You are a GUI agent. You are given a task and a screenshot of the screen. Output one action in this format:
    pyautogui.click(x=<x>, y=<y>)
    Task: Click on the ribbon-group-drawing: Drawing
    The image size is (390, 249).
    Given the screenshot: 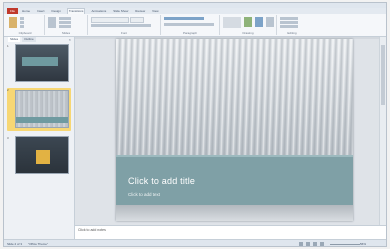 What is the action you would take?
    pyautogui.click(x=248, y=25)
    